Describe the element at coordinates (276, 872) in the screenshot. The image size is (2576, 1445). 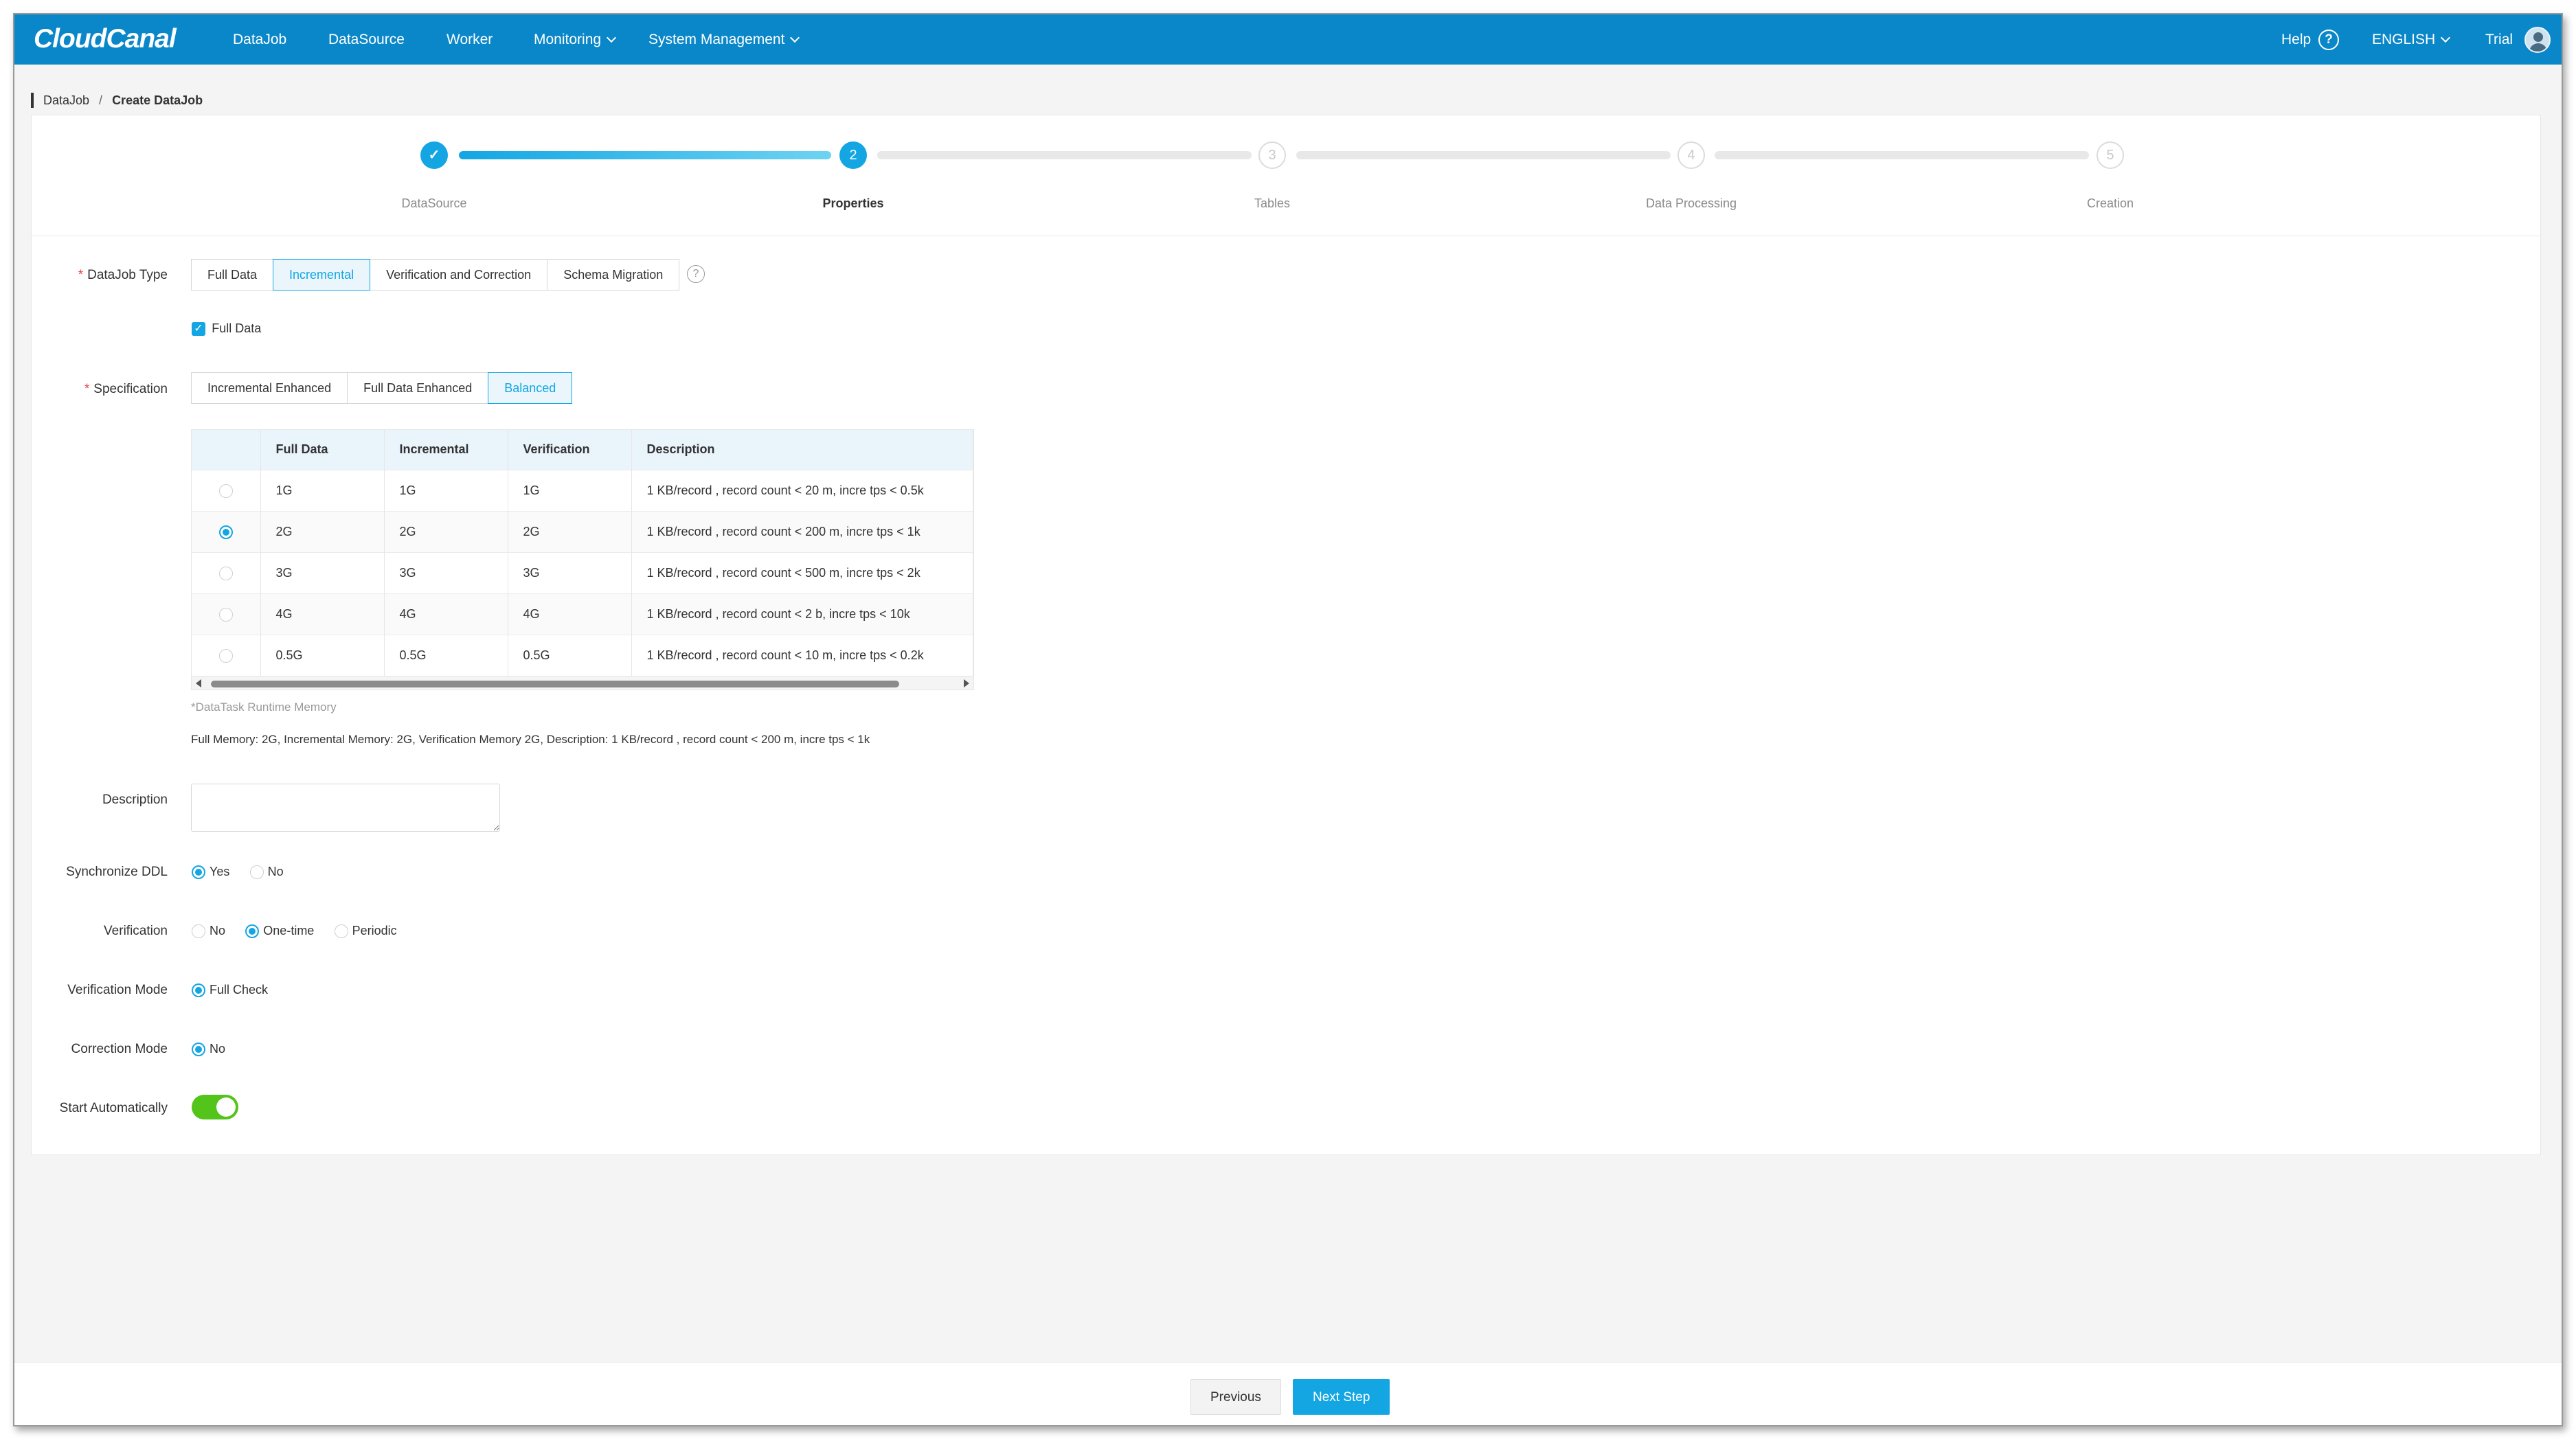
I see `sync-ddl-no-label: No` at that location.